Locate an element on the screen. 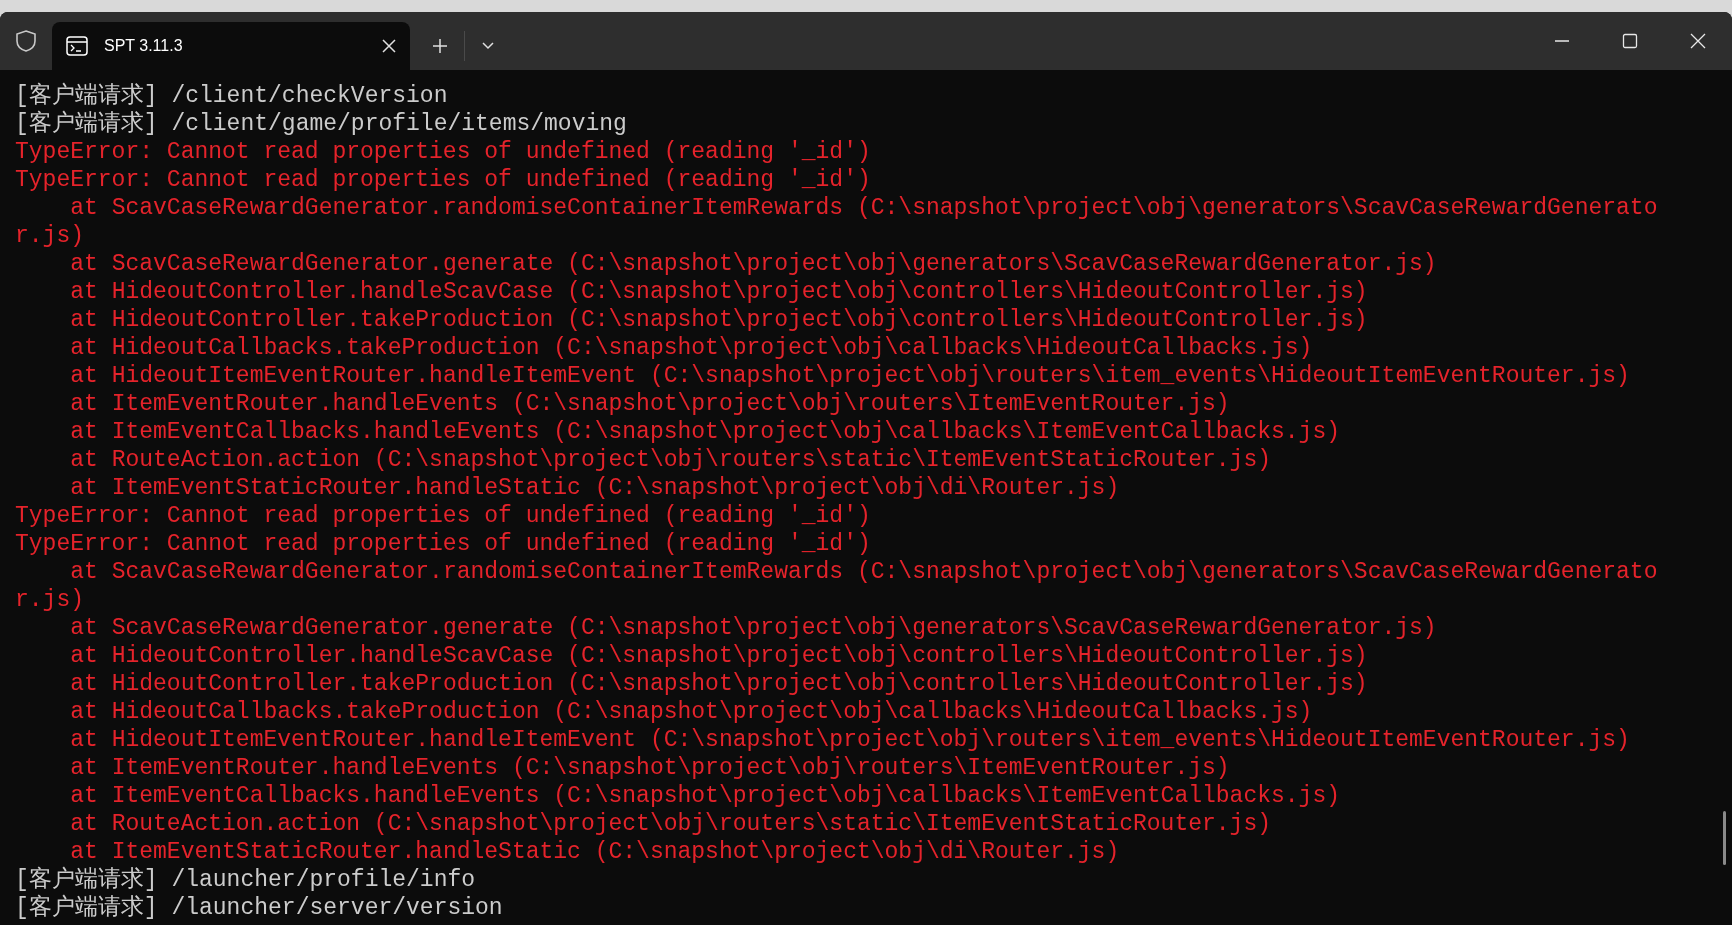  terminal-tab: SPT 3.11.3 is located at coordinates (231, 46).